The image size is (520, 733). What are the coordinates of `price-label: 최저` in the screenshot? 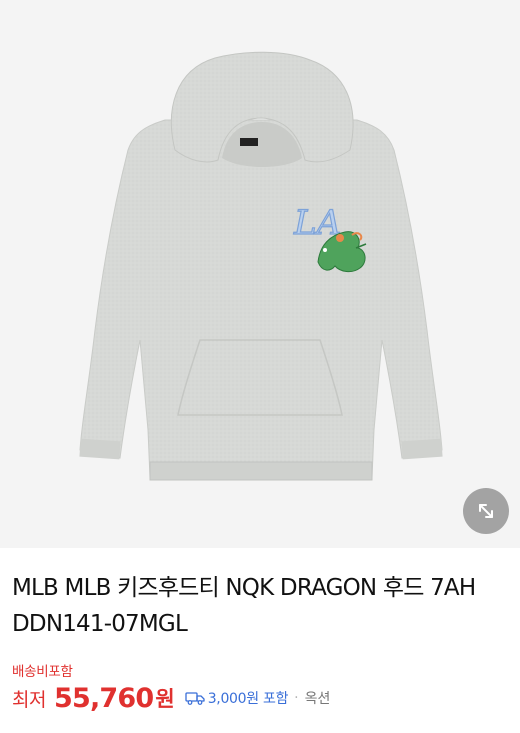 It's located at (29, 699).